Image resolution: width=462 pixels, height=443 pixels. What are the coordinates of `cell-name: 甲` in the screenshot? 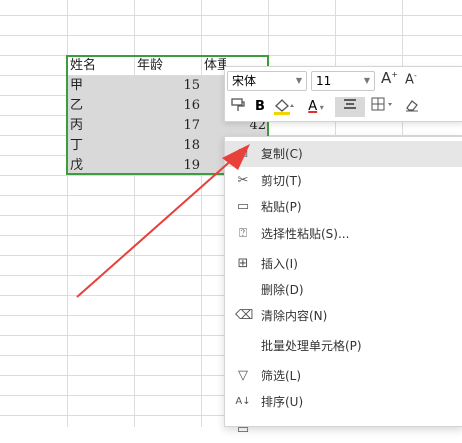 It's located at (100, 85).